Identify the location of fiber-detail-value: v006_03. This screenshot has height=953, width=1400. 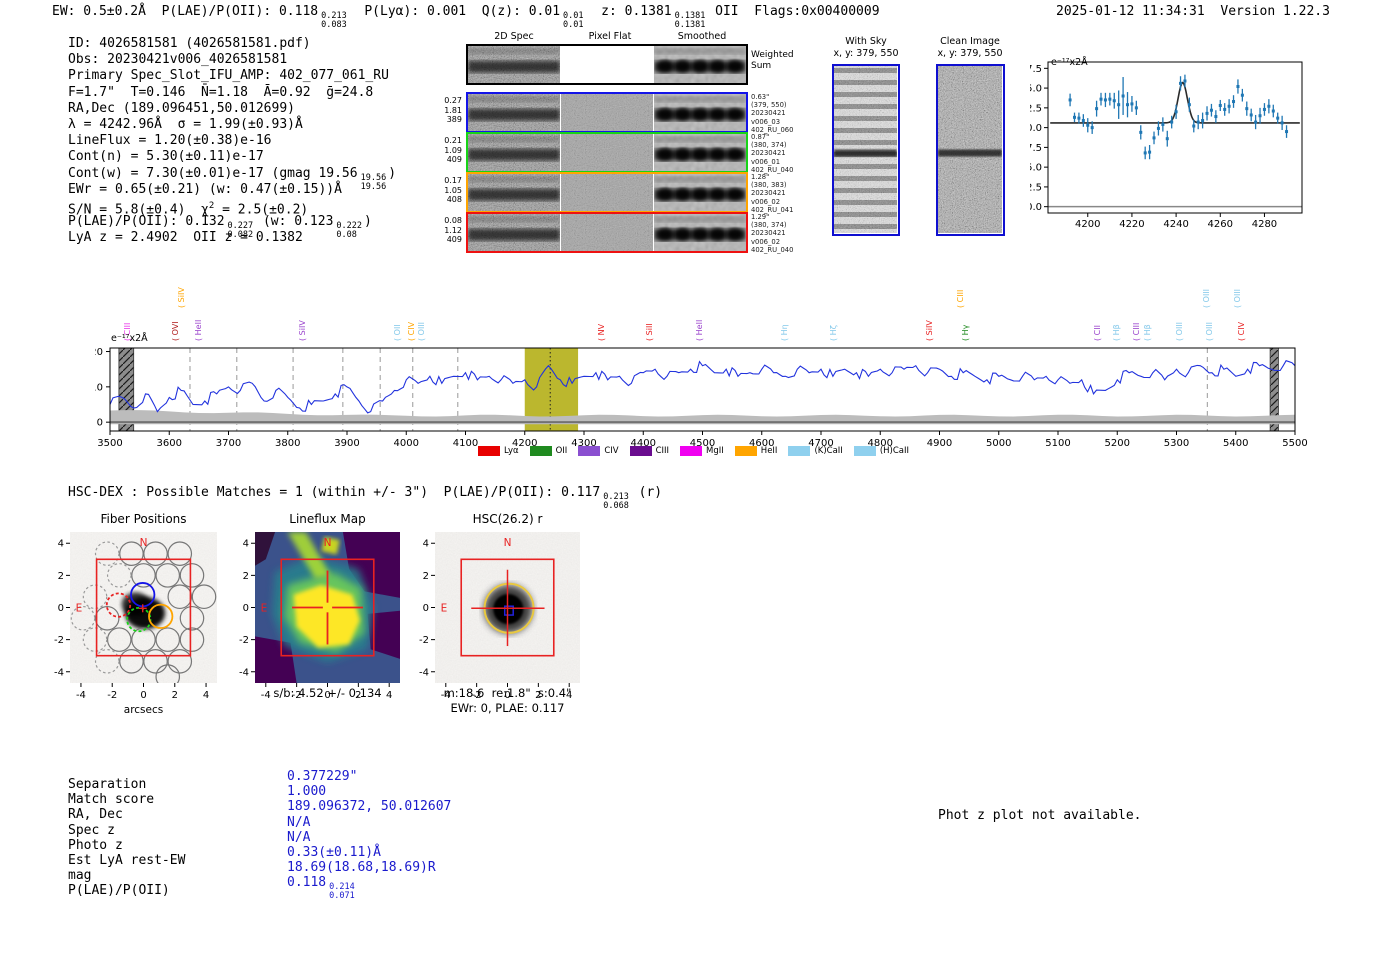
(766, 121).